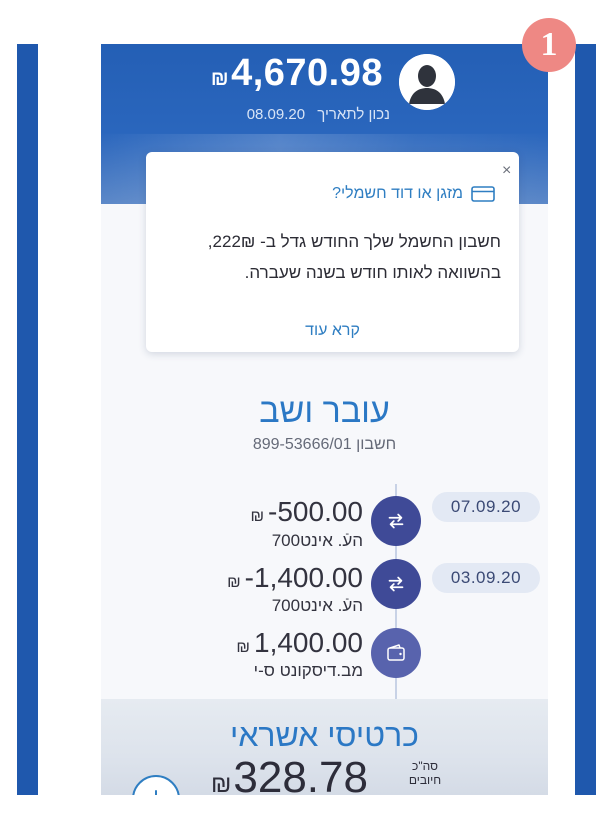 Image resolution: width=610 pixels, height=823 pixels. What do you see at coordinates (396, 653) in the screenshot?
I see `wallet-icon` at bounding box center [396, 653].